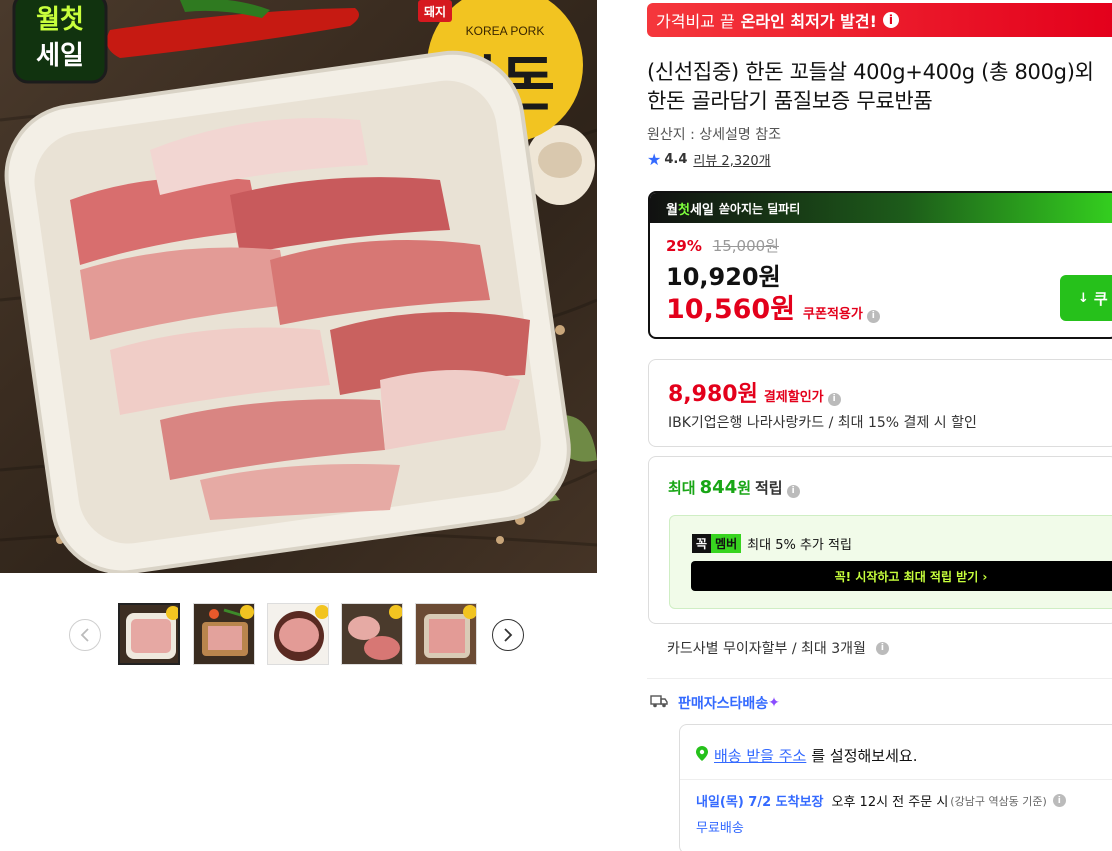 Image resolution: width=1112 pixels, height=851 pixels. What do you see at coordinates (731, 159) in the screenshot?
I see `review-count-link: 리뷰 2,320개` at bounding box center [731, 159].